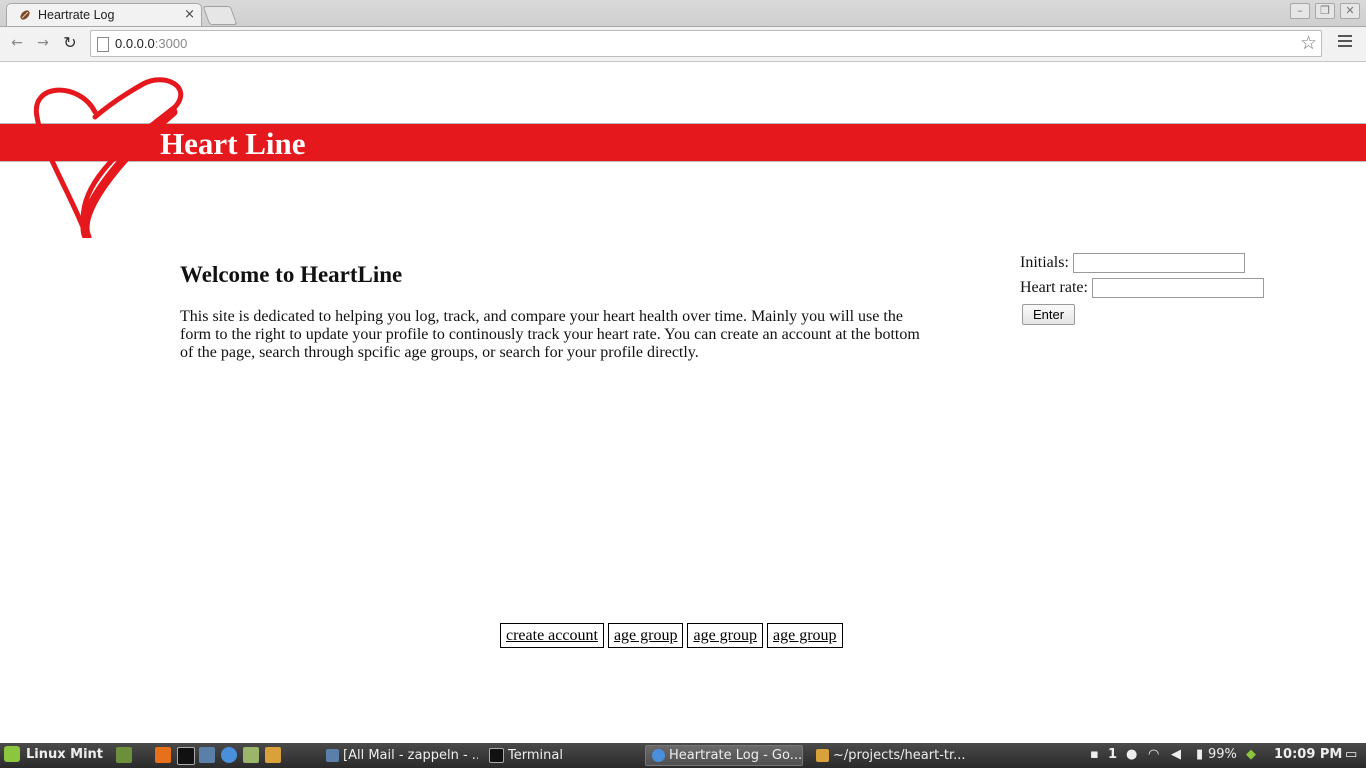 This screenshot has width=1366, height=768. I want to click on heart-favicon-icon, so click(25, 15).